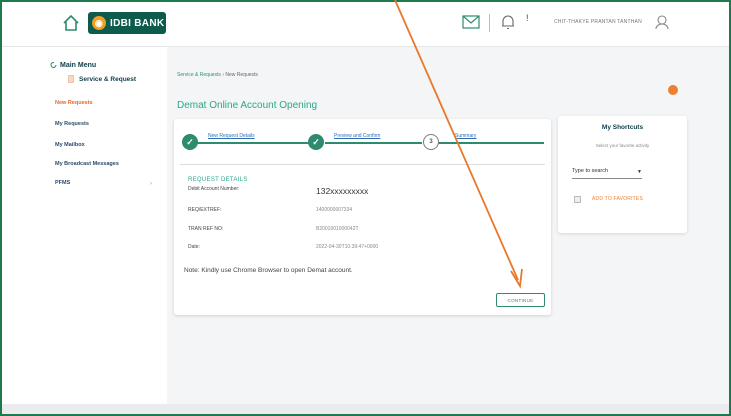  I want to click on page-title: Demat Online Account Opening, so click(247, 105).